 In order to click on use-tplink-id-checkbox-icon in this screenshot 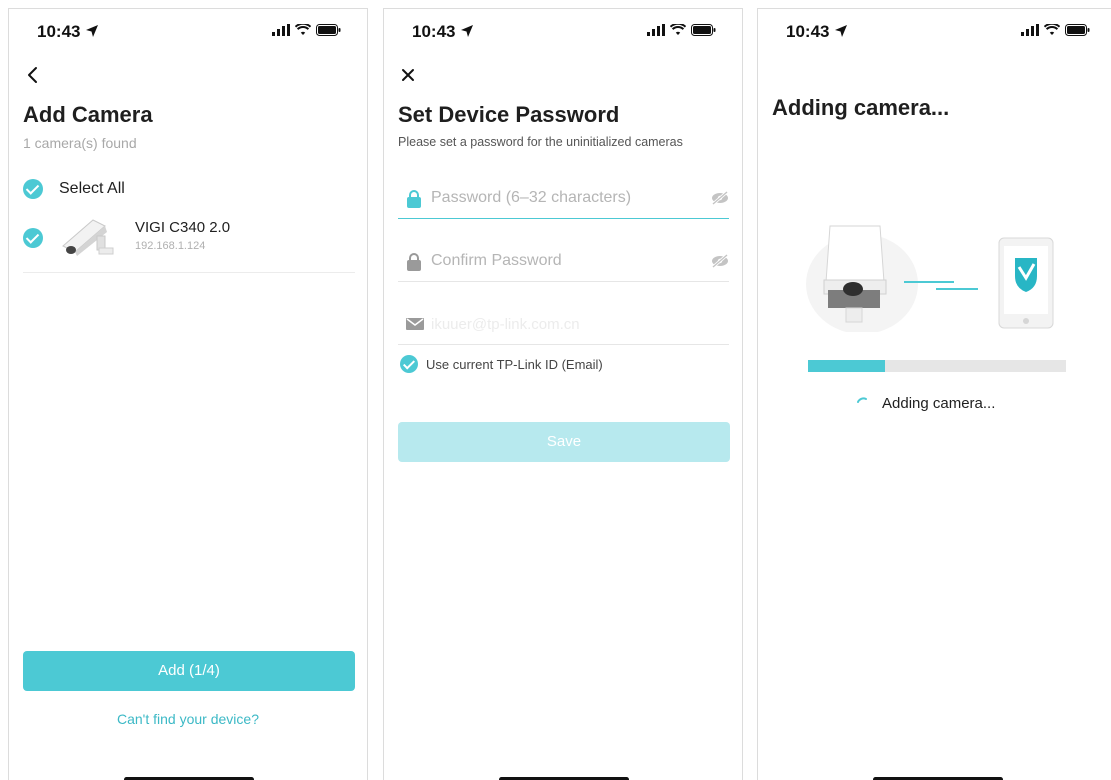, I will do `click(409, 364)`.